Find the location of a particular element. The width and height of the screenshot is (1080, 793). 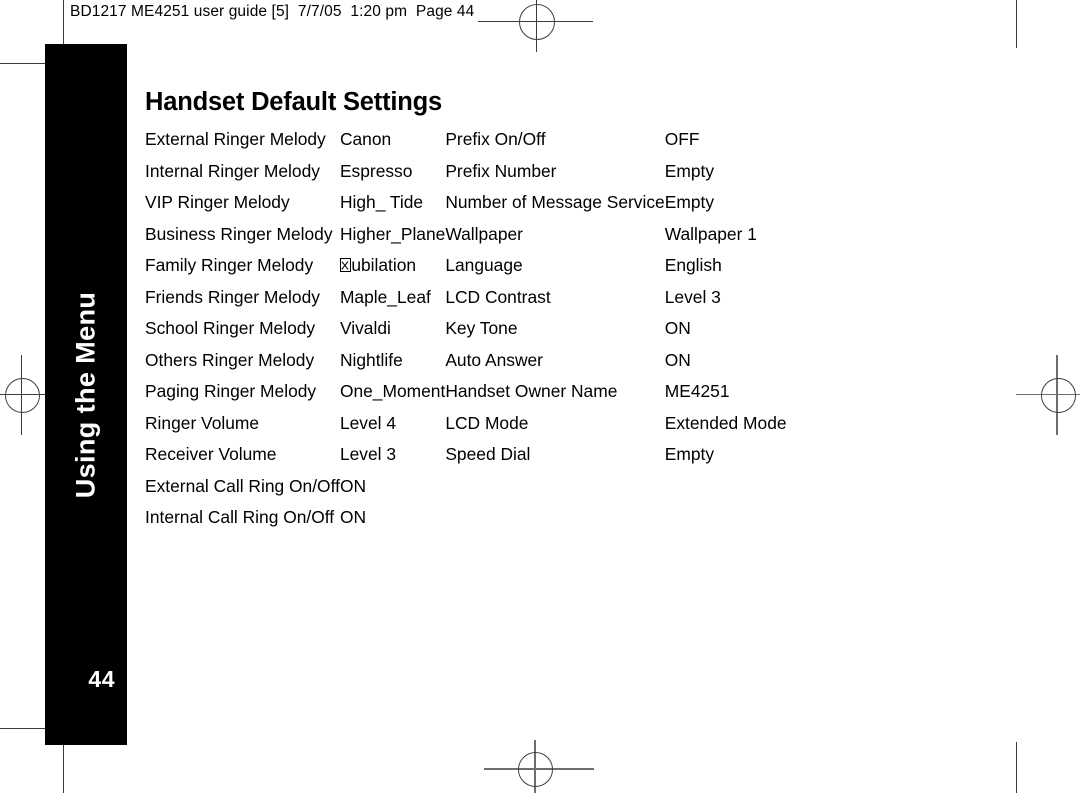

crop-mark-top-left-horizontal is located at coordinates (25, 64).